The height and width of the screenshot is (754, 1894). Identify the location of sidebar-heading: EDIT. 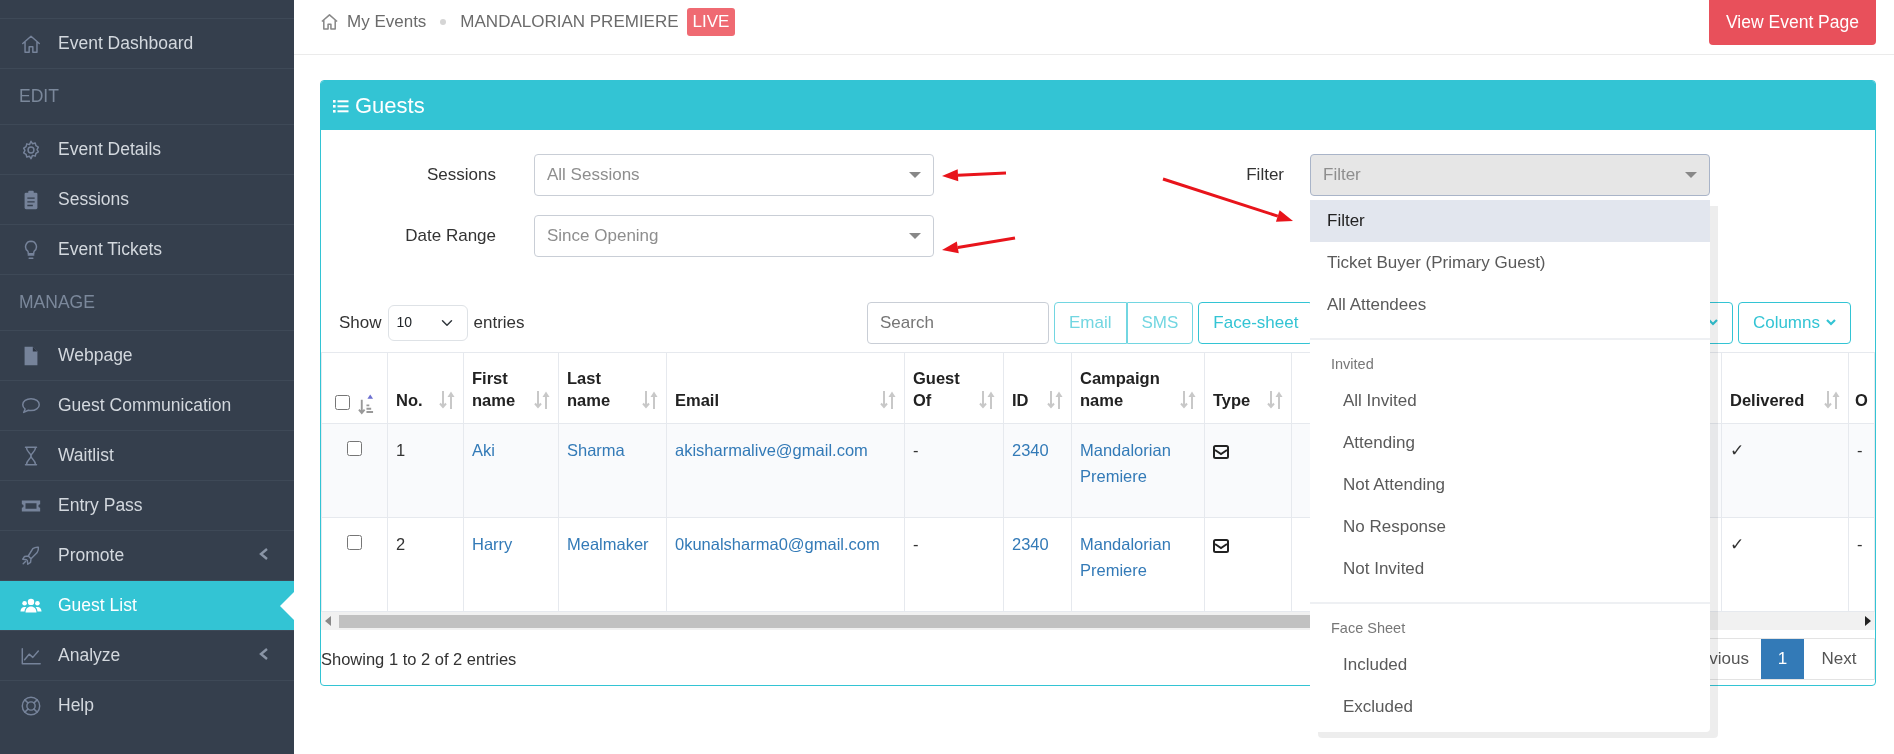
(147, 96).